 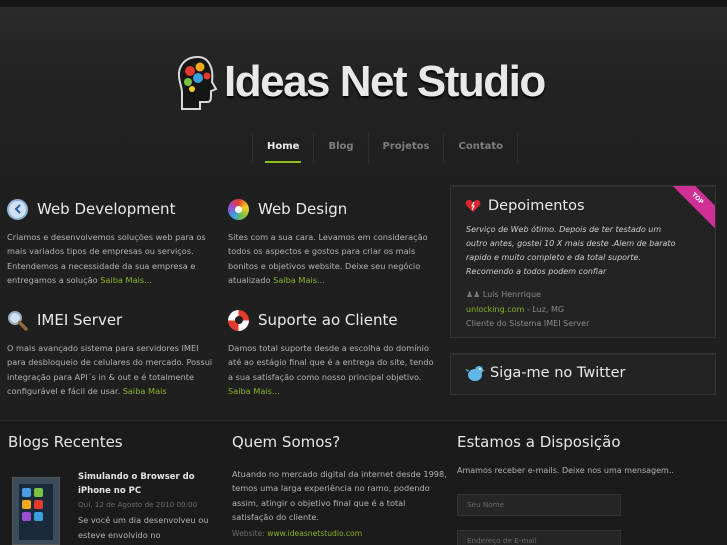 What do you see at coordinates (106, 209) in the screenshot?
I see `service-title: Web Development` at bounding box center [106, 209].